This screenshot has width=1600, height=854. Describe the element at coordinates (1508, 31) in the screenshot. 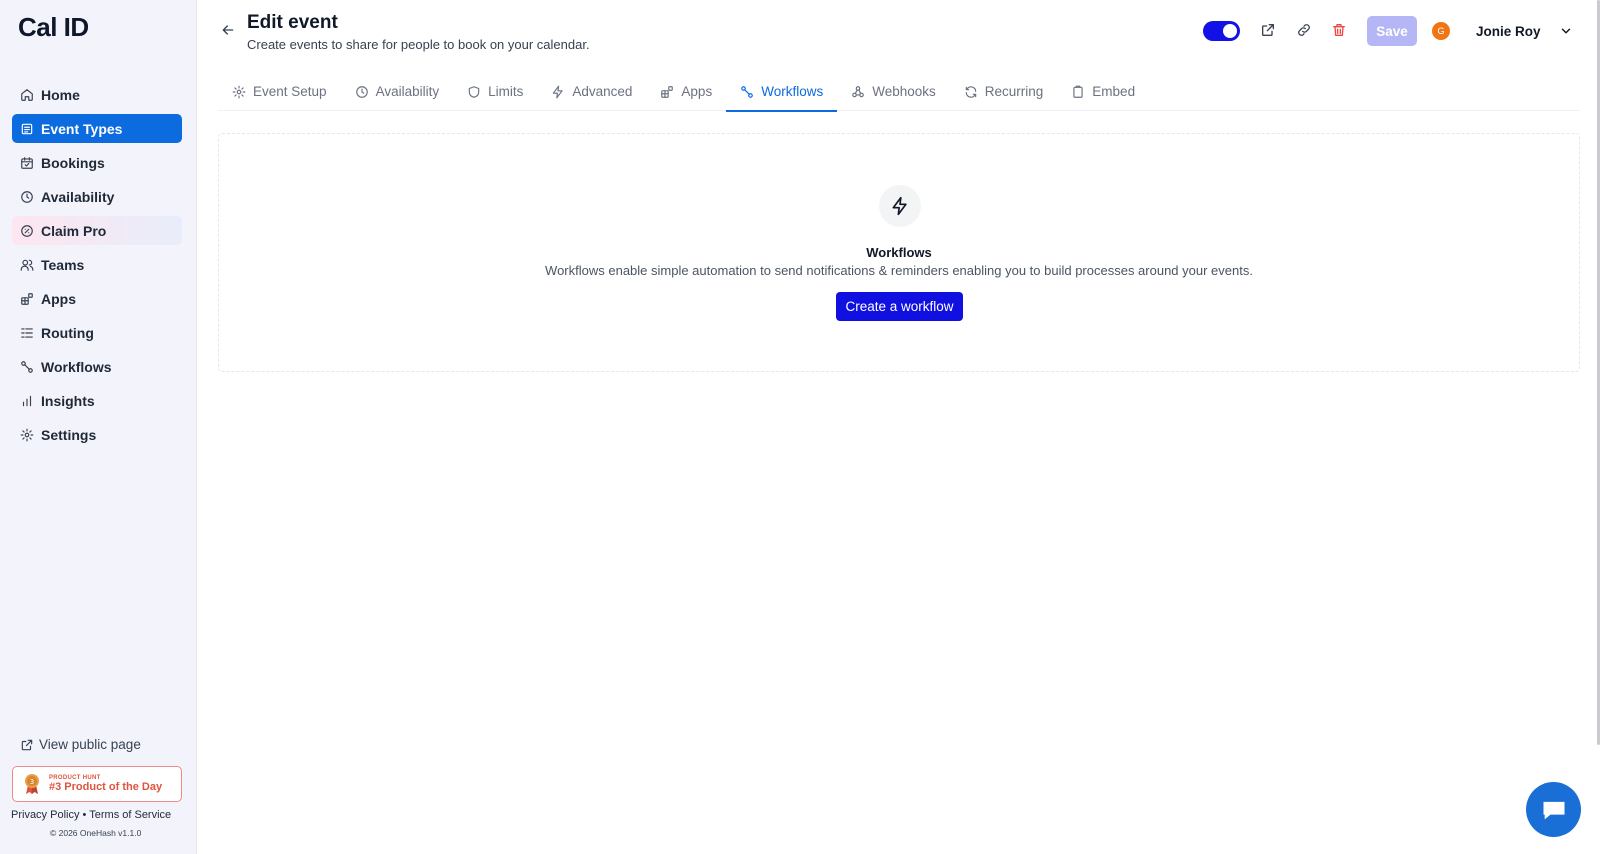

I see `user-name: Jonie Roy` at that location.